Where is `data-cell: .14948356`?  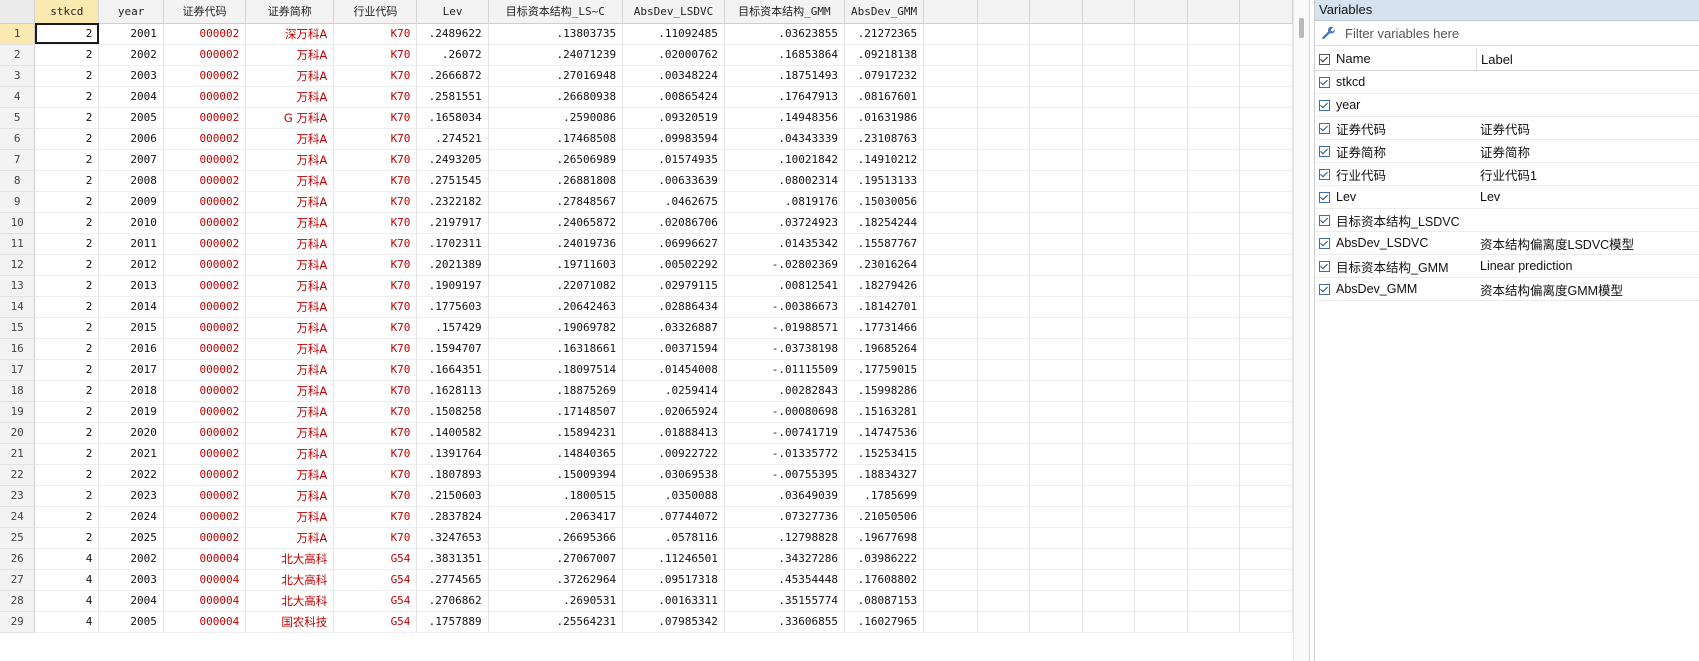 data-cell: .14948356 is located at coordinates (784, 118).